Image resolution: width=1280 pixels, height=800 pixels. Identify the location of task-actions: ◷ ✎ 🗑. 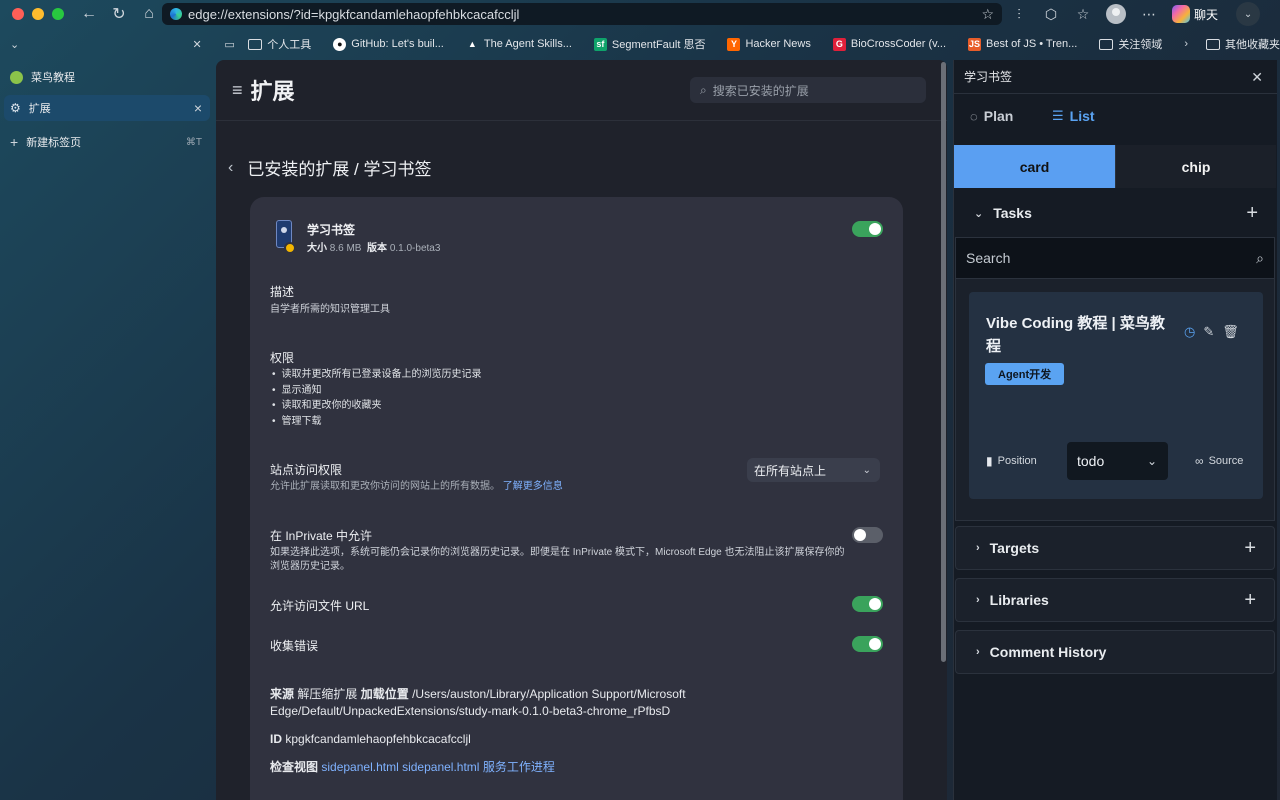
(1211, 332).